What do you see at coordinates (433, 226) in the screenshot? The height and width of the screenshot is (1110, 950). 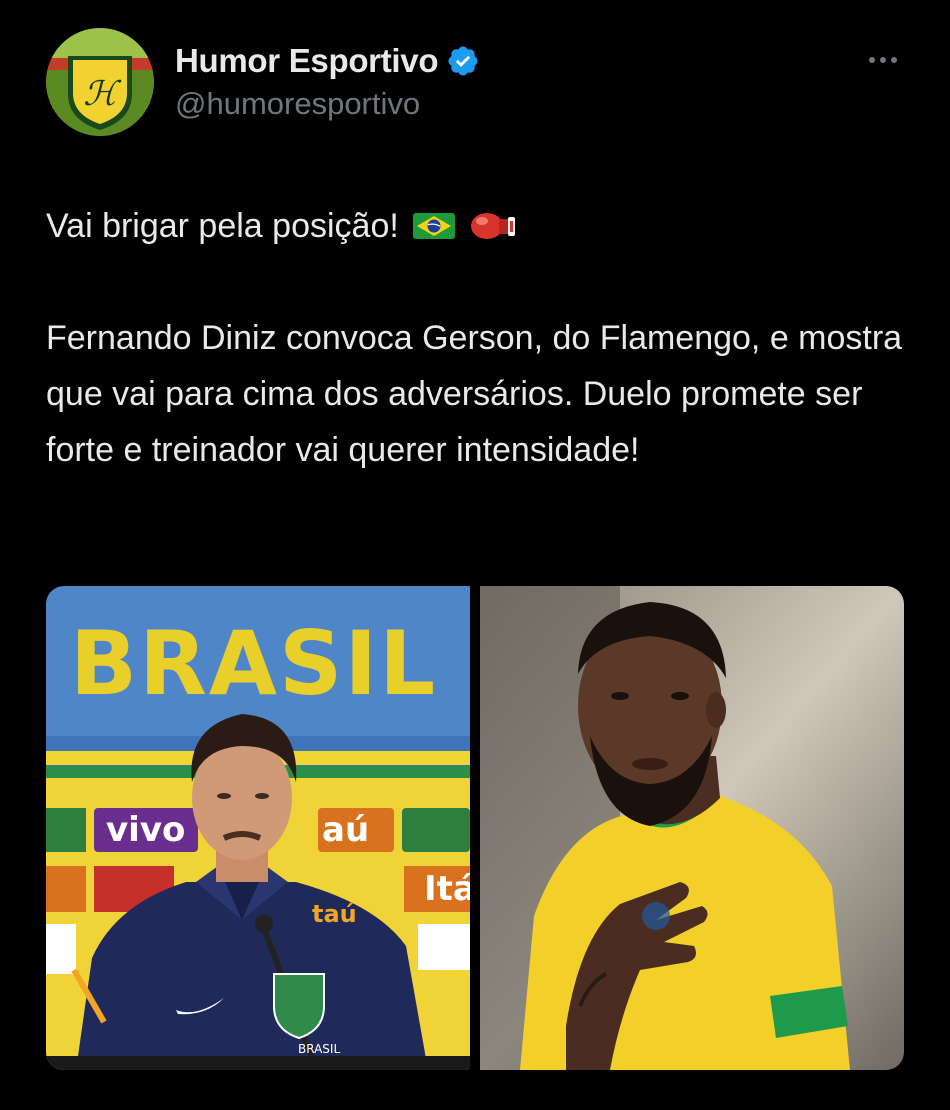 I see `flag-brazil-icon` at bounding box center [433, 226].